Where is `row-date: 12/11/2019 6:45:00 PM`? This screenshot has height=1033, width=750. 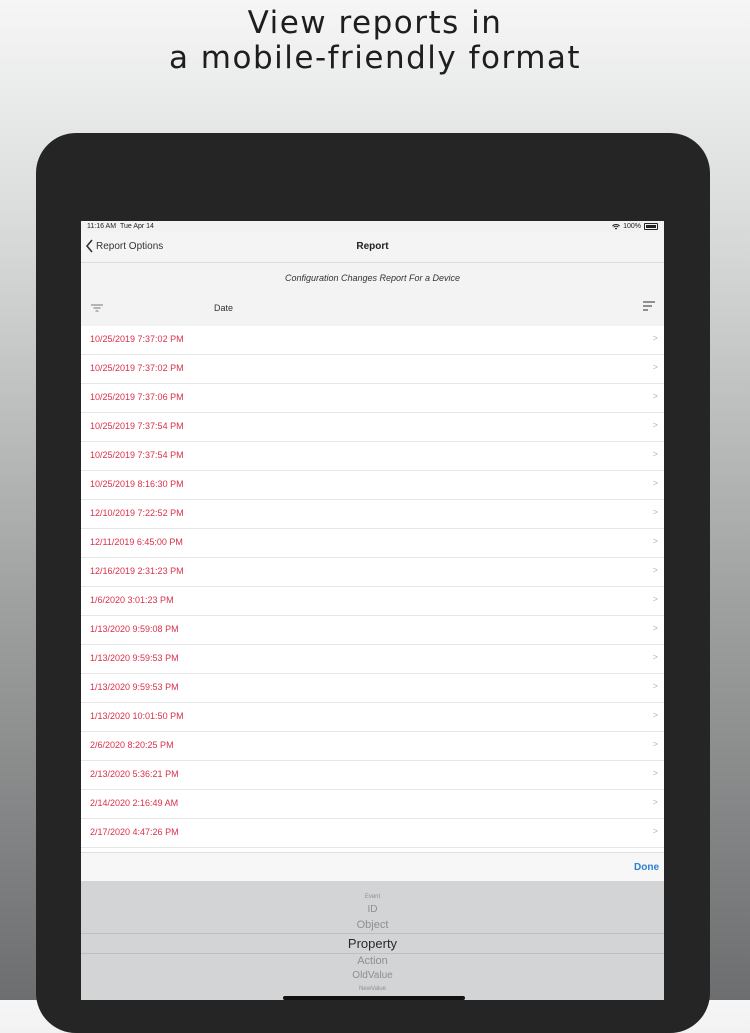
row-date: 12/11/2019 6:45:00 PM is located at coordinates (136, 542).